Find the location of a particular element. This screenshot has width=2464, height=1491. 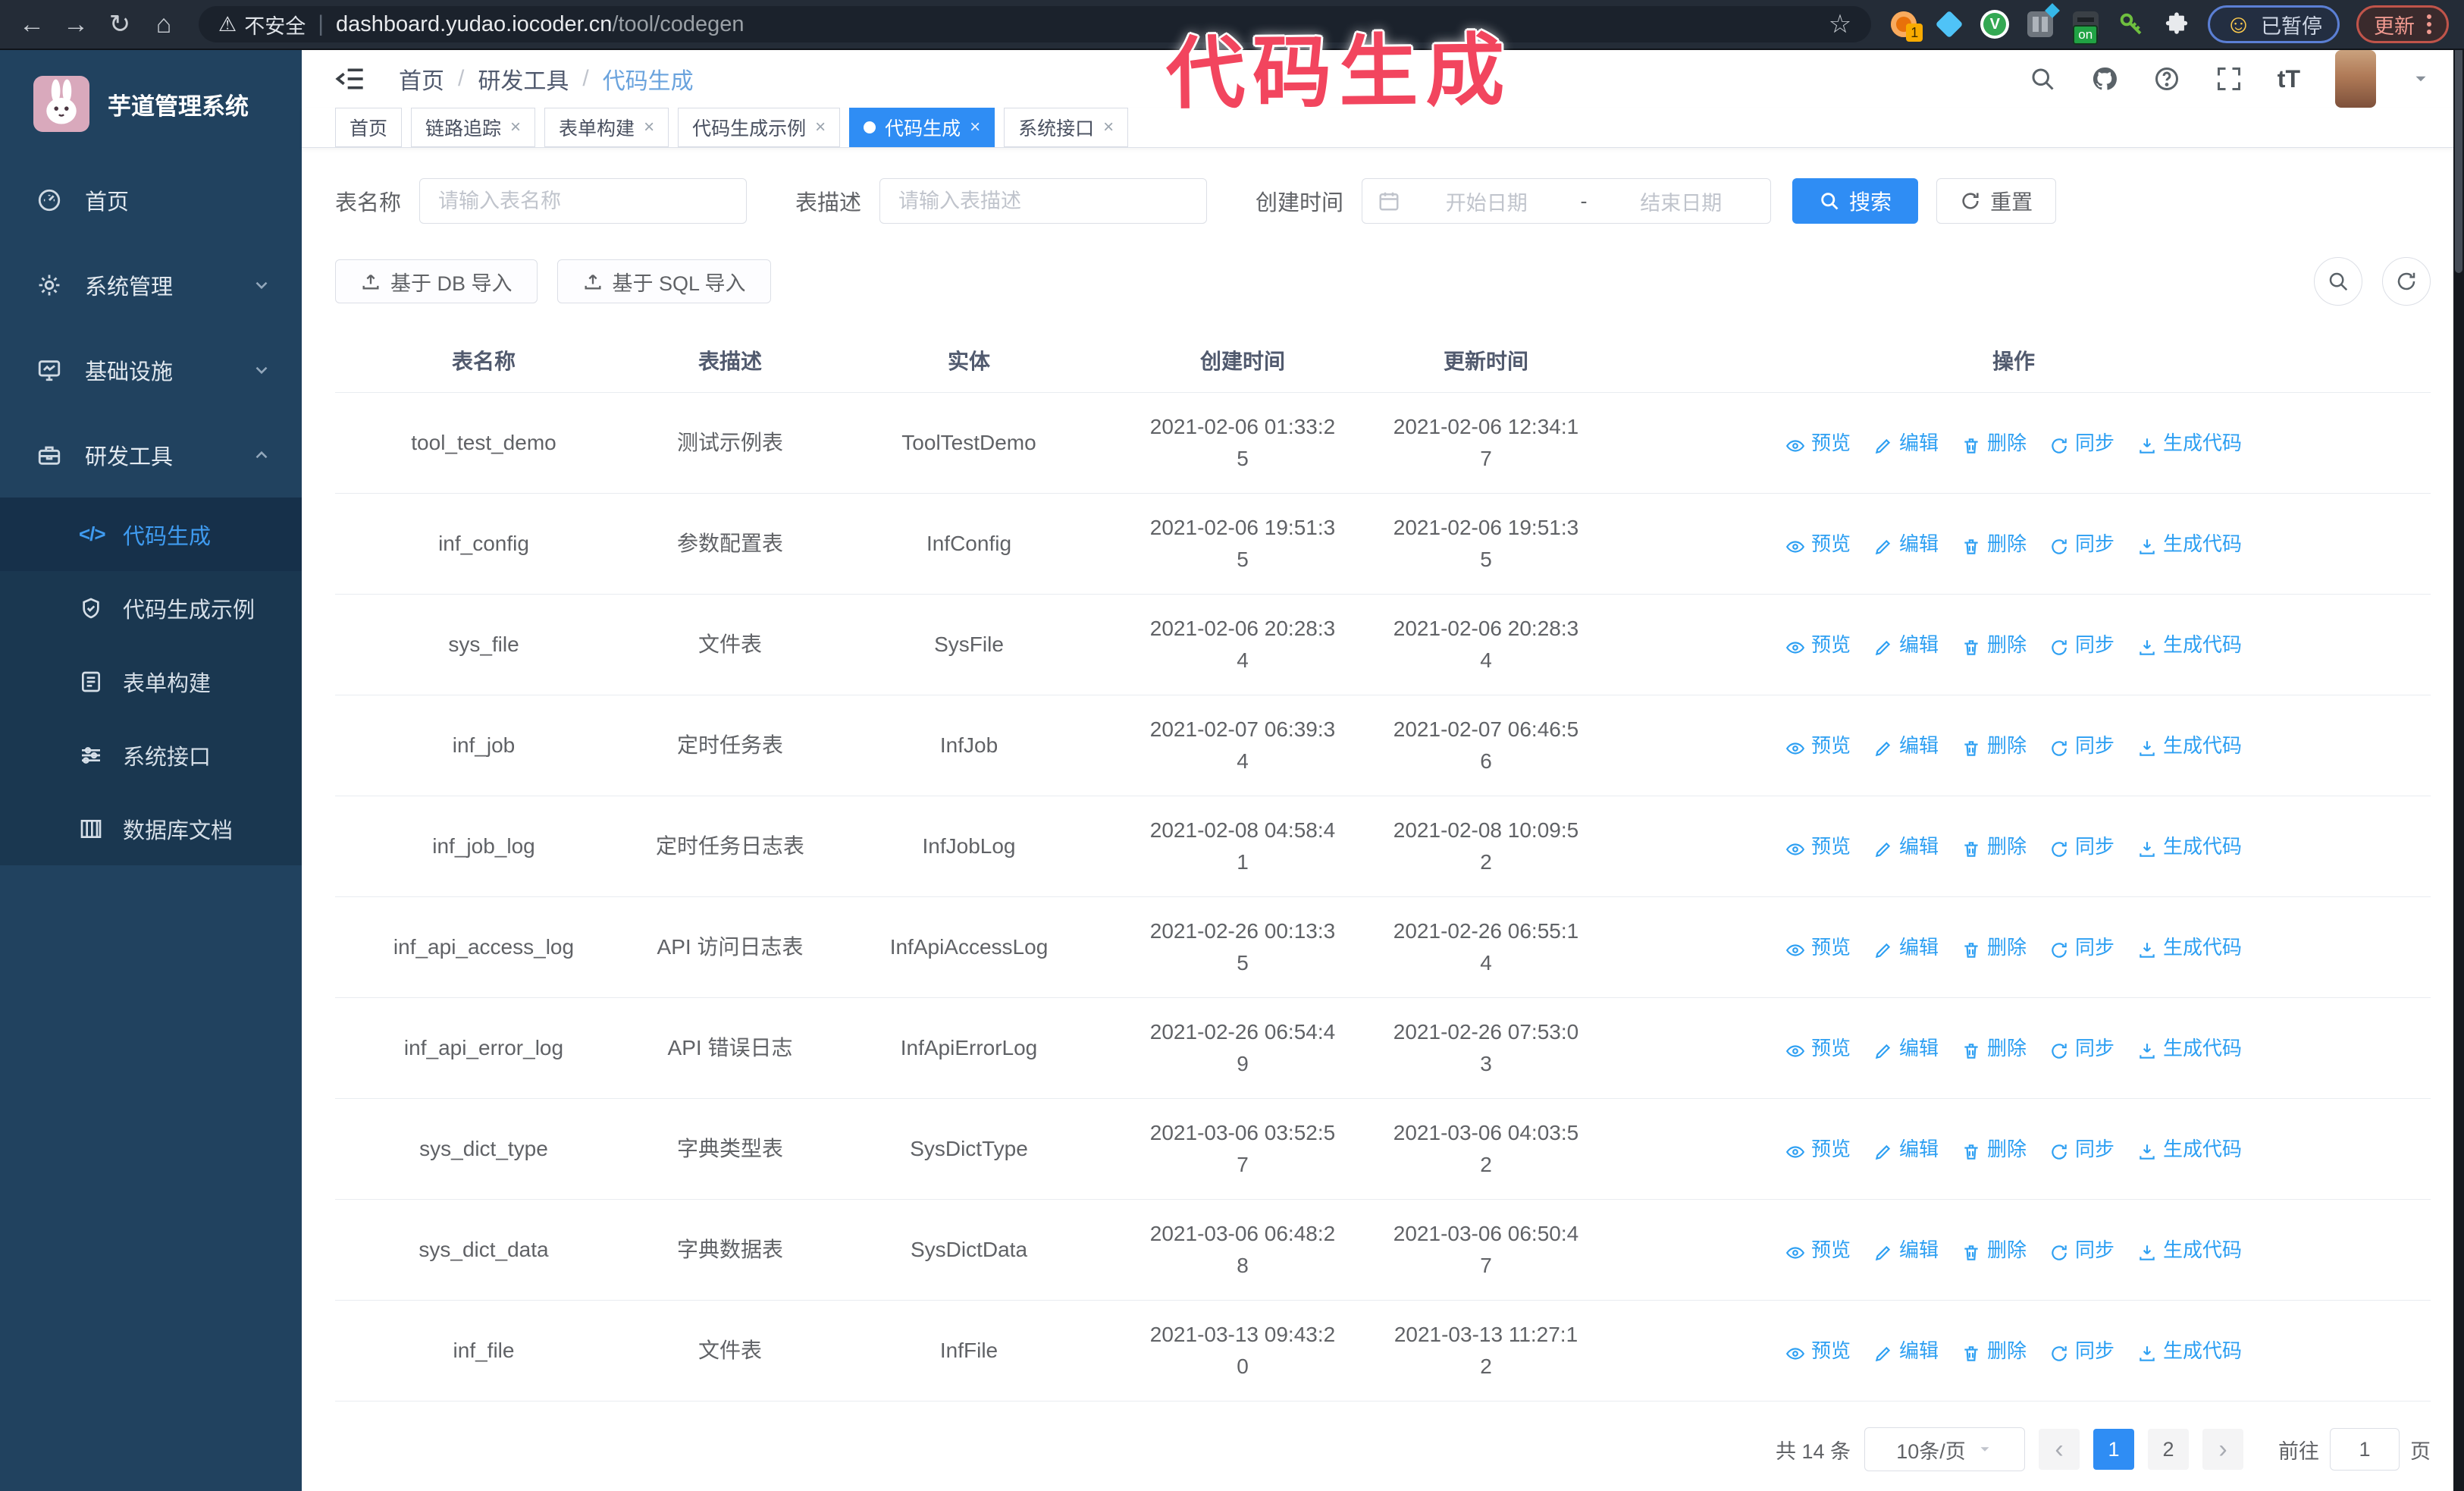

import-sql-button: 基于 SQL 导入 is located at coordinates (663, 281).